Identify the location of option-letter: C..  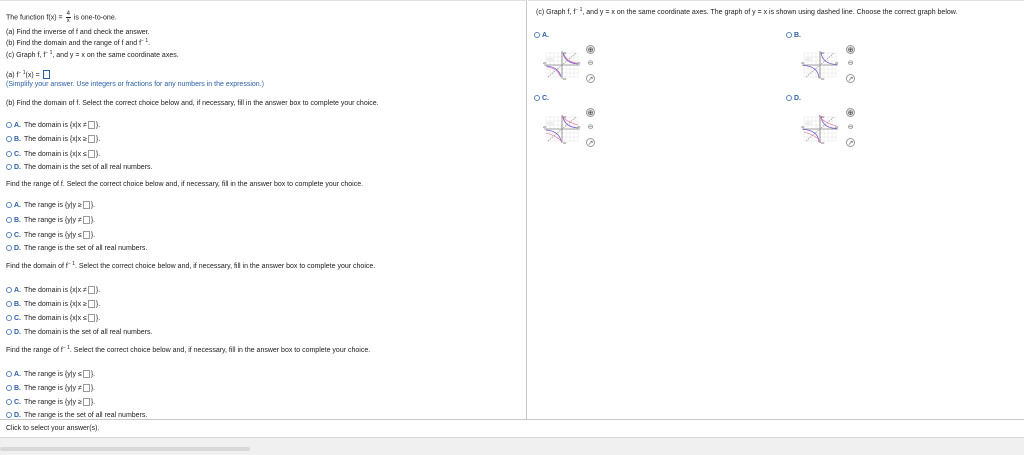
(17, 235).